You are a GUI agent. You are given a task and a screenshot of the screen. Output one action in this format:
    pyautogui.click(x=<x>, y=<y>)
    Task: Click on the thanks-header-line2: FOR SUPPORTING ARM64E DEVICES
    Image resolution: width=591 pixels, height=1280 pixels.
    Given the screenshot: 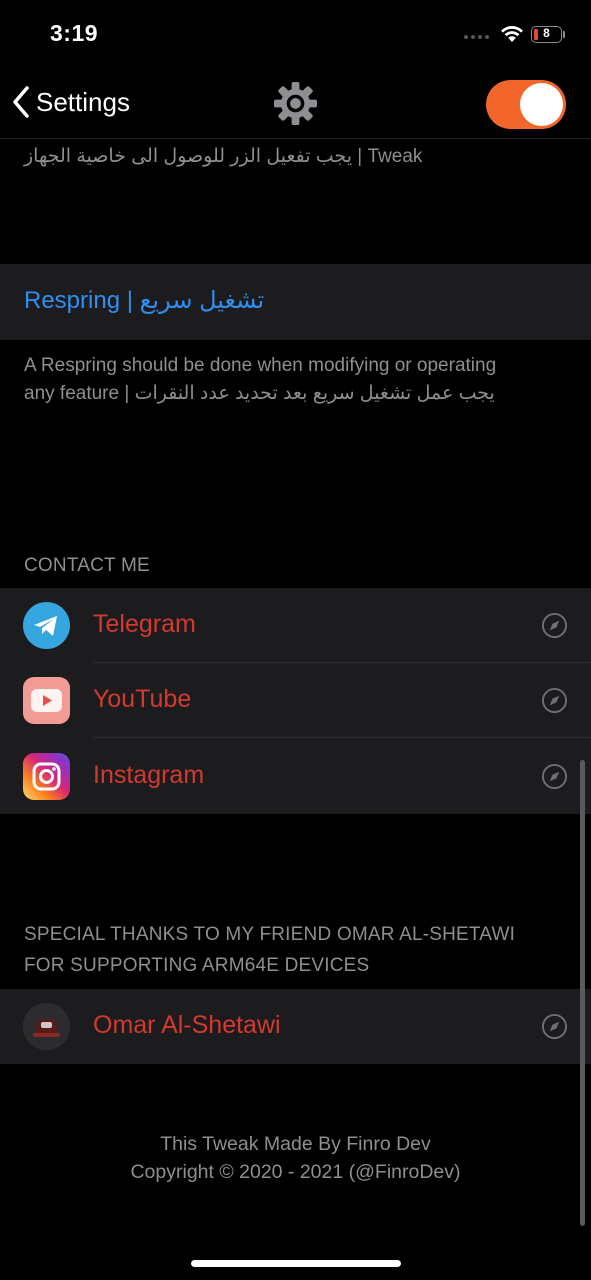 What is the action you would take?
    pyautogui.click(x=197, y=965)
    